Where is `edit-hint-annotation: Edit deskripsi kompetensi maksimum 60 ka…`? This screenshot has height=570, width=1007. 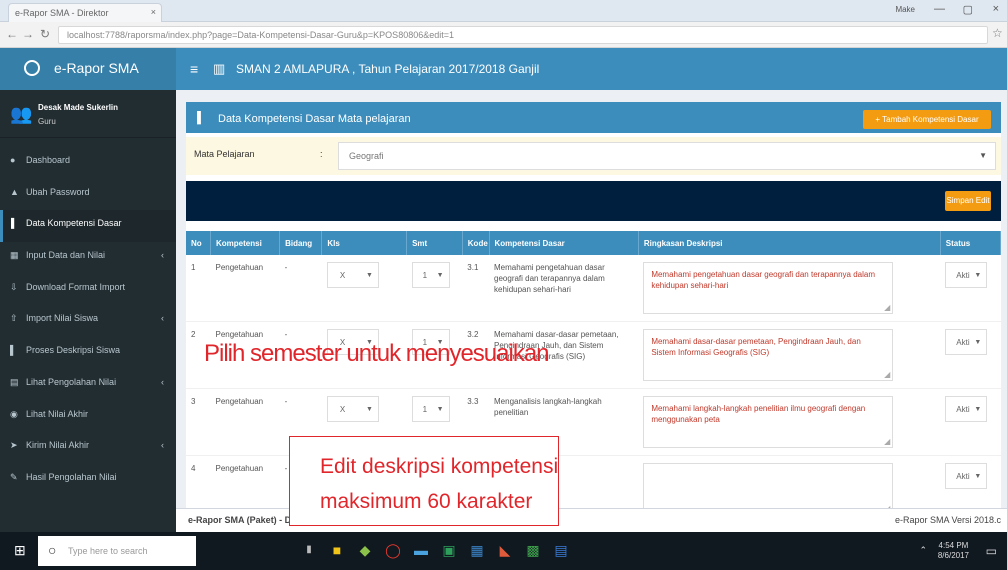 edit-hint-annotation: Edit deskripsi kompetensi maksimum 60 ka… is located at coordinates (424, 481).